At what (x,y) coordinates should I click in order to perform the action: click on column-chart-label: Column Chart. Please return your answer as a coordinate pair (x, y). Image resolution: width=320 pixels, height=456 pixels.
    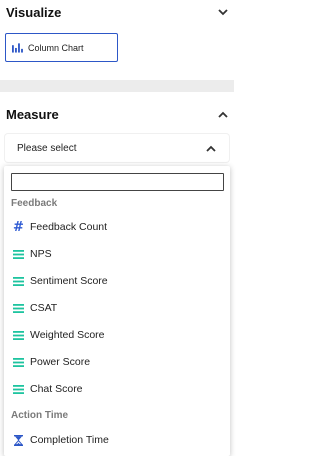
    Looking at the image, I should click on (56, 47).